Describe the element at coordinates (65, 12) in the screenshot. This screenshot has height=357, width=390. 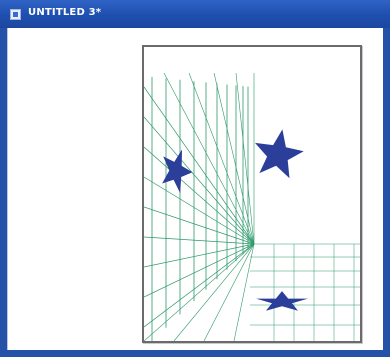
I see `window-title: UNTITLED 3*` at that location.